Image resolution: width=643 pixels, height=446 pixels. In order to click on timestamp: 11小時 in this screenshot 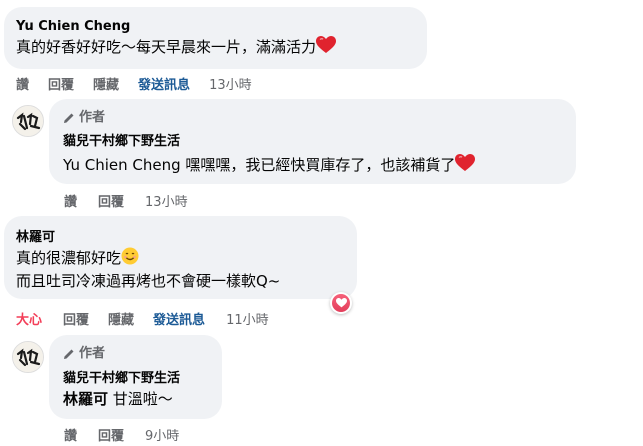, I will do `click(247, 318)`.